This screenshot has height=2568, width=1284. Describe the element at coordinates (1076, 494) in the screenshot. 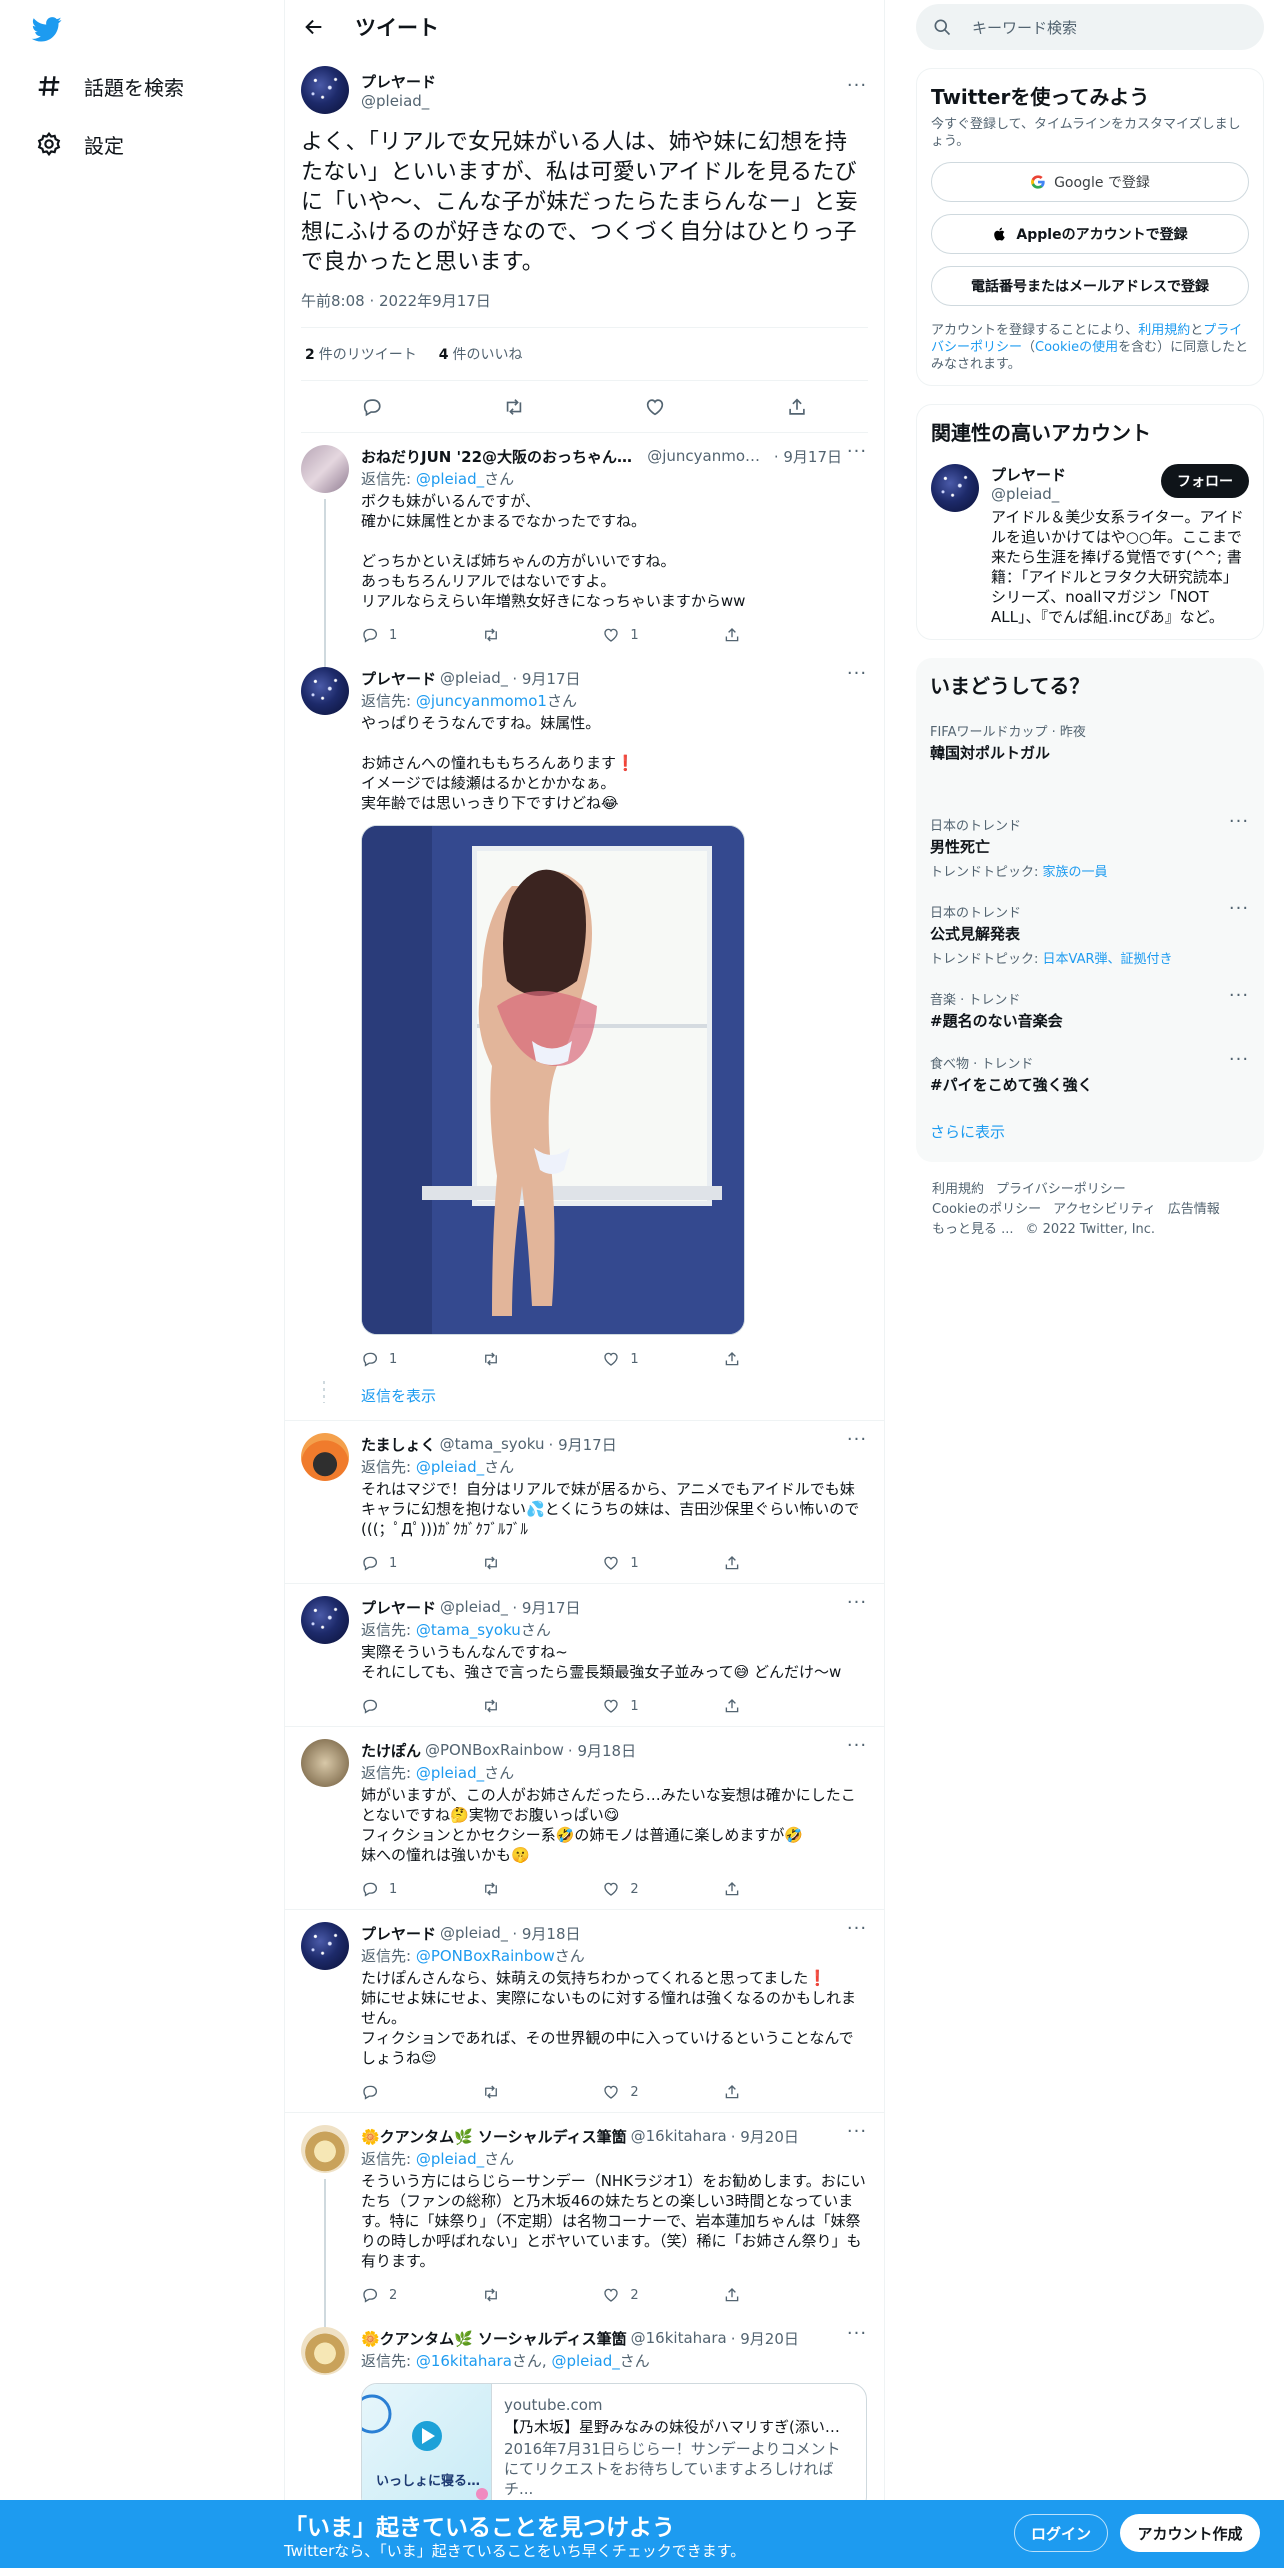

I see `related-handle: @pleiad_` at that location.